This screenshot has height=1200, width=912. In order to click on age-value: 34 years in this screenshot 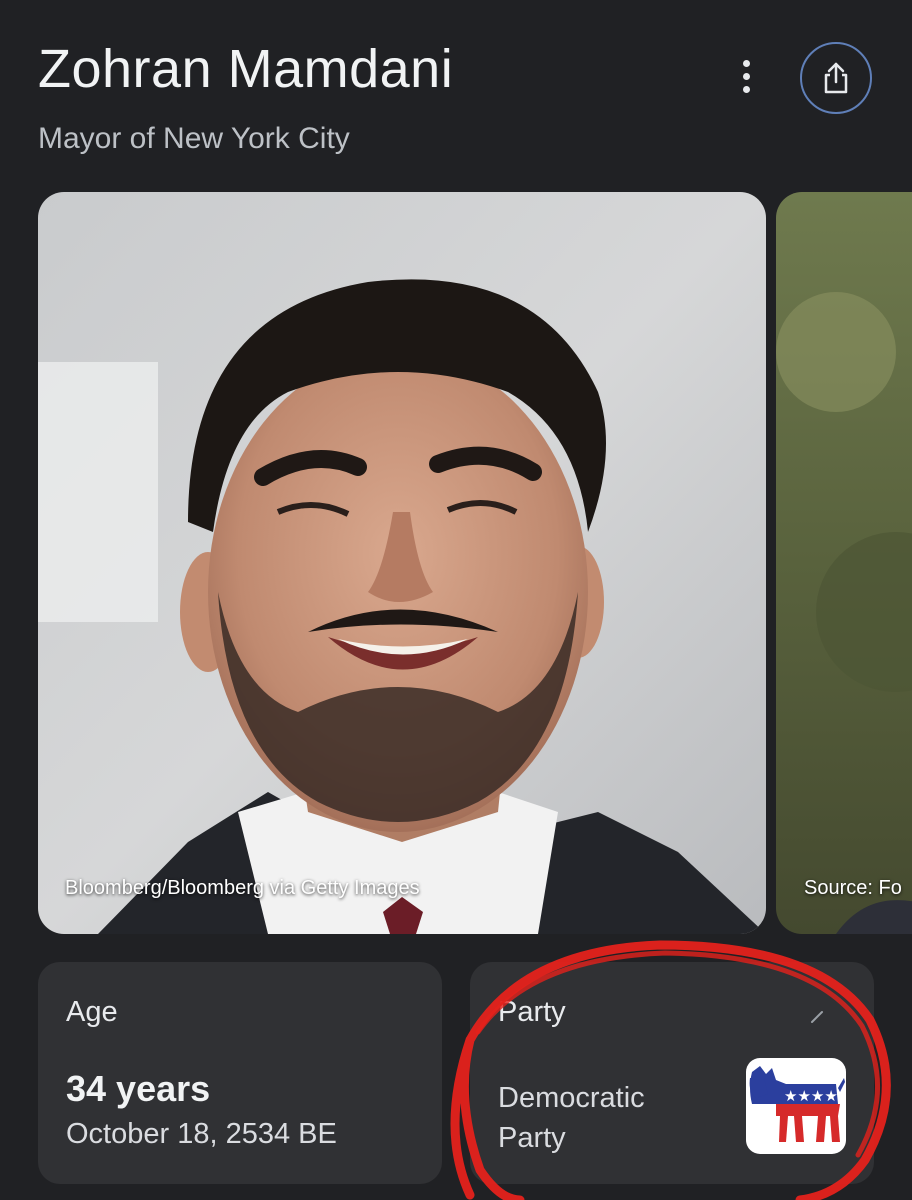, I will do `click(138, 1088)`.